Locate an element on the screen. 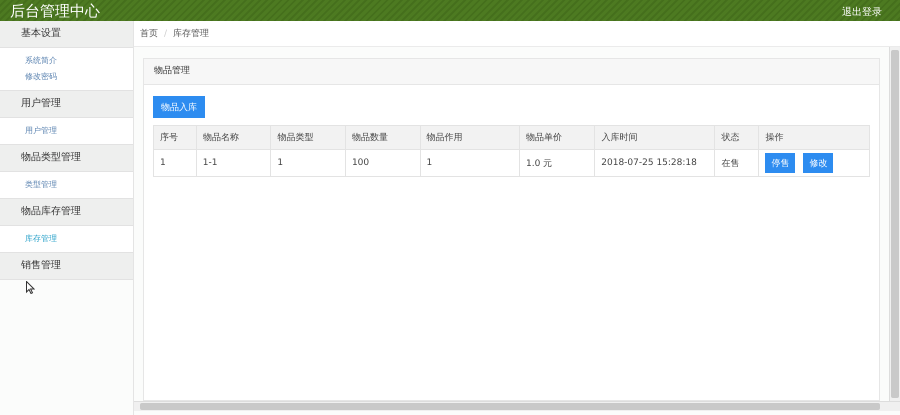  add-item-button: 物品入库 is located at coordinates (179, 107).